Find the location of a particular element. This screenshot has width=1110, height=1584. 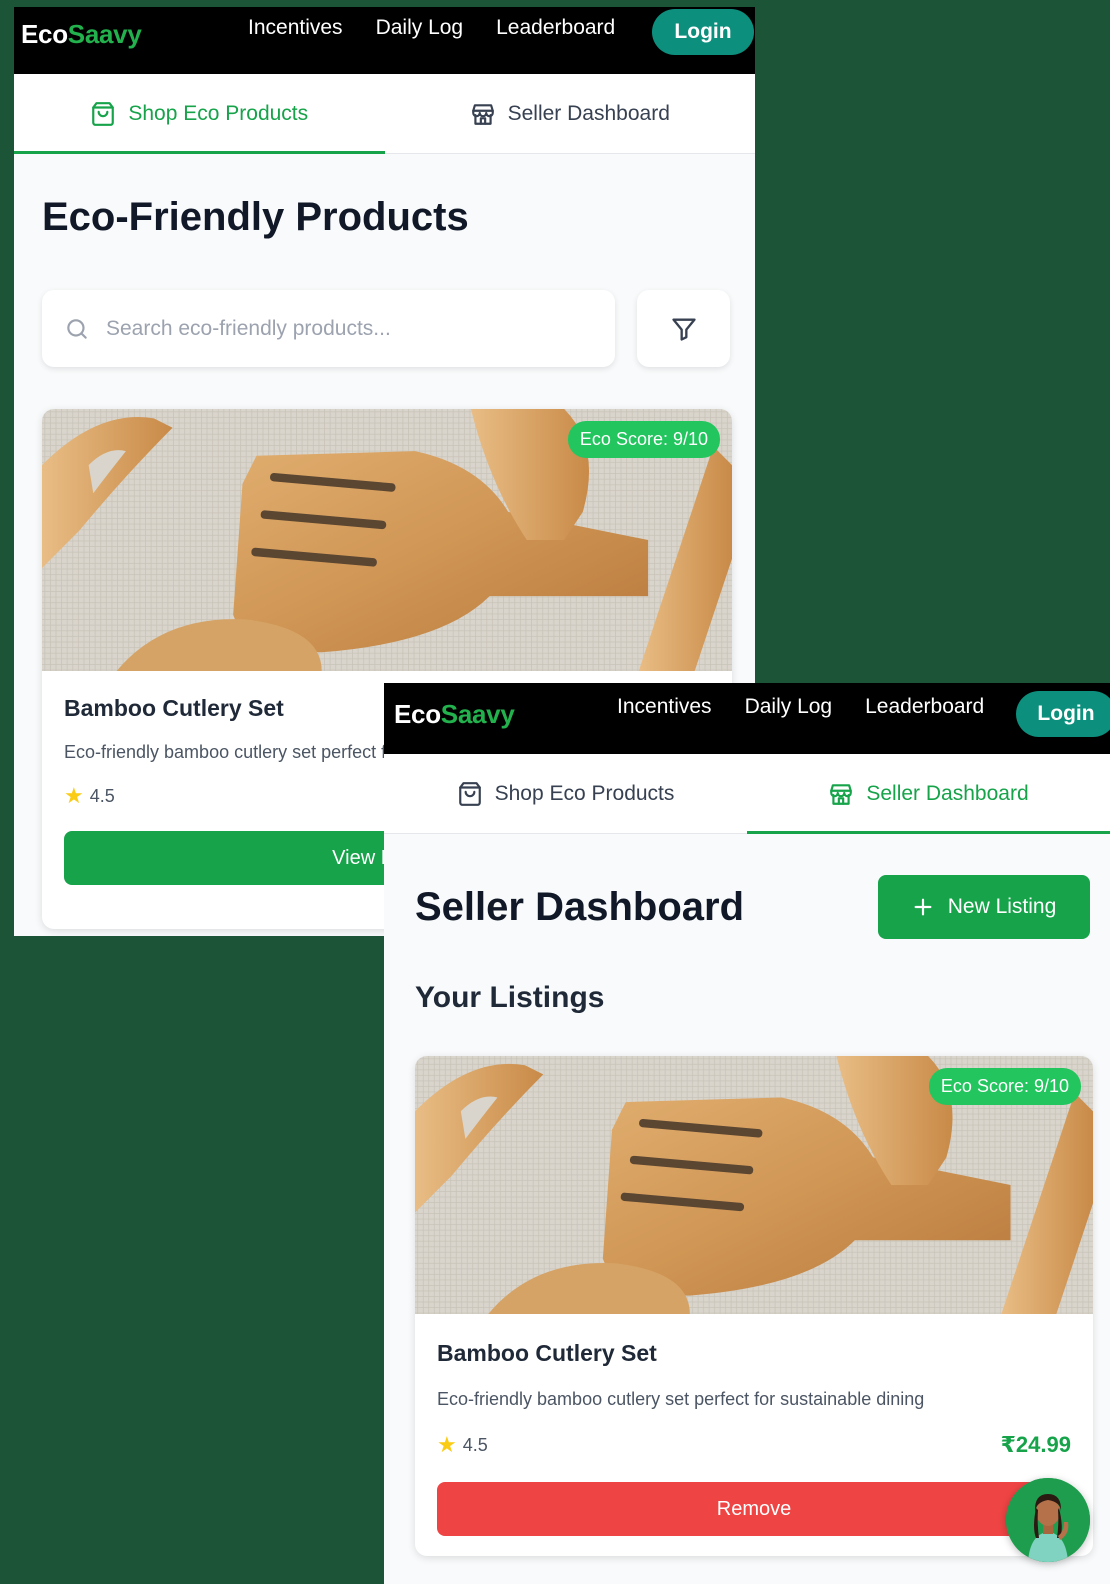

search-row is located at coordinates (386, 328).